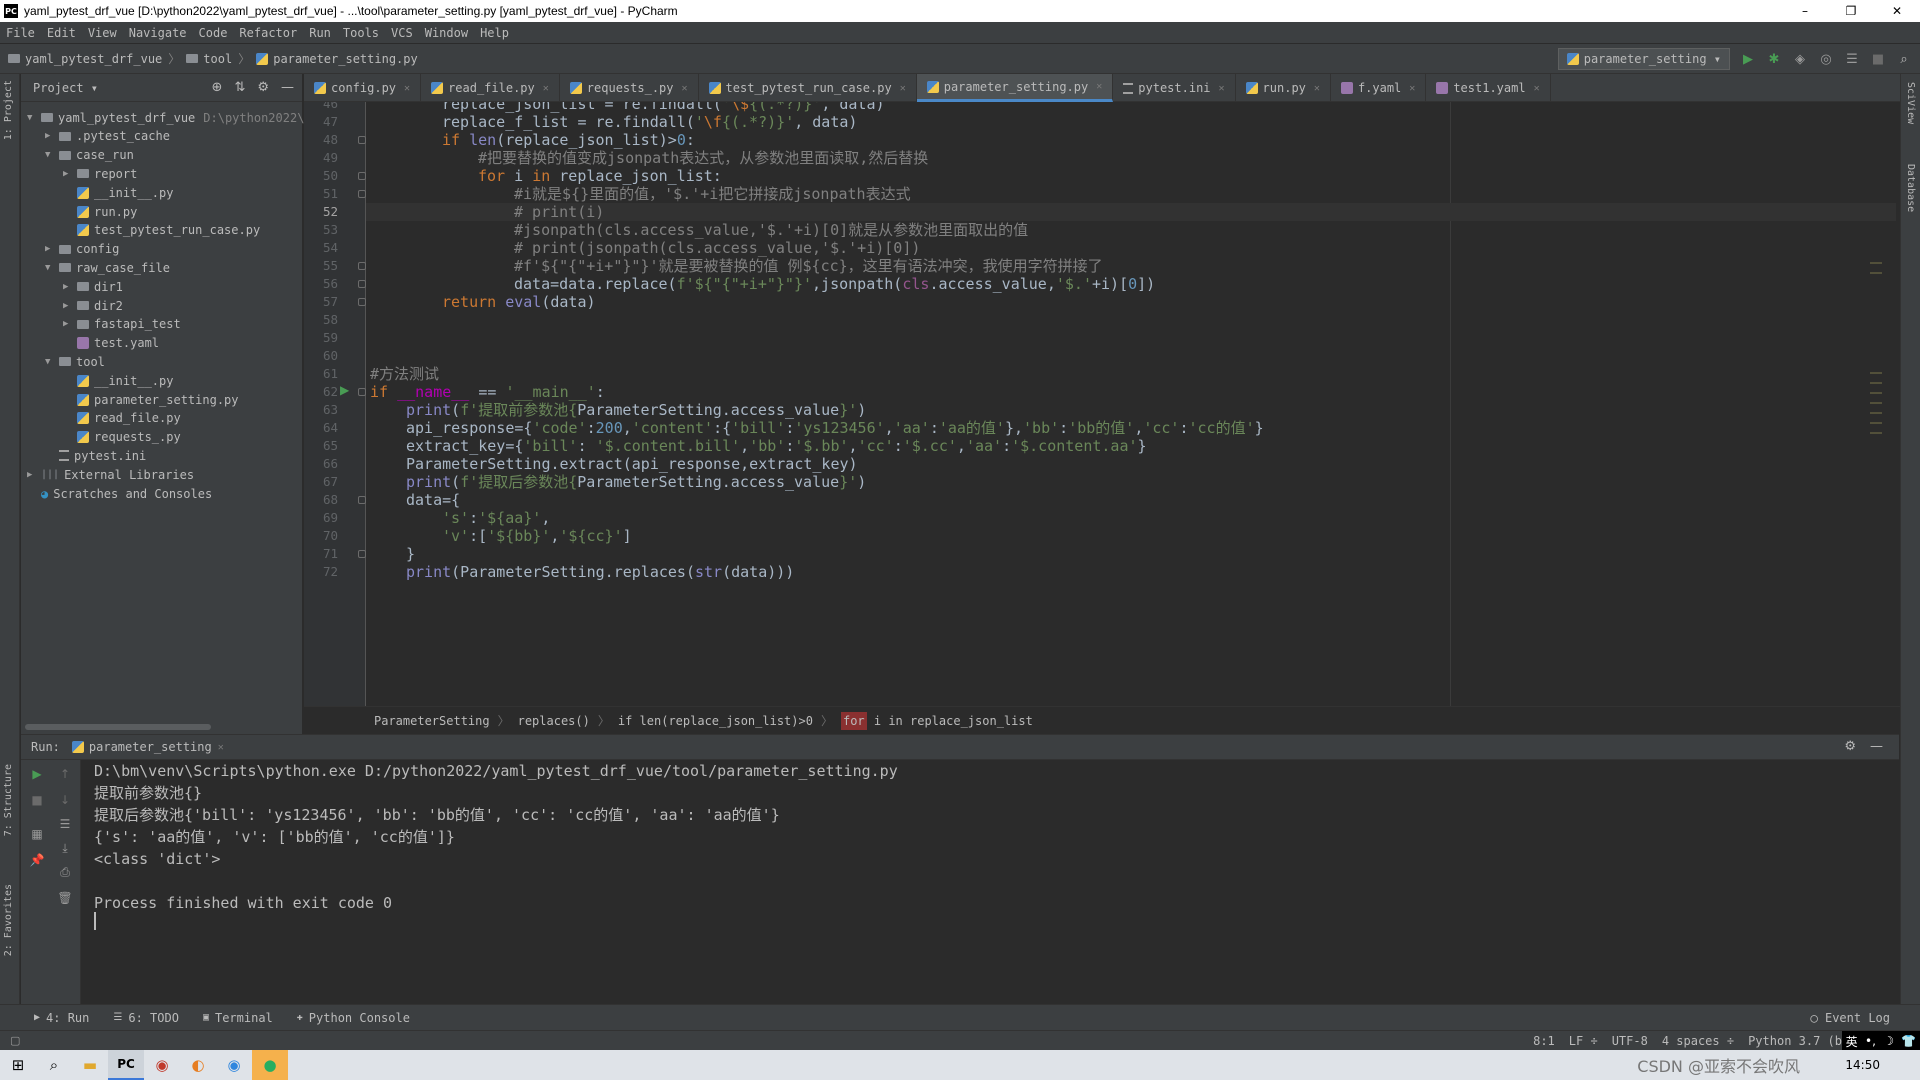 The width and height of the screenshot is (1920, 1080). What do you see at coordinates (8, 800) in the screenshot?
I see `structure-tool-button: 7: Structure` at bounding box center [8, 800].